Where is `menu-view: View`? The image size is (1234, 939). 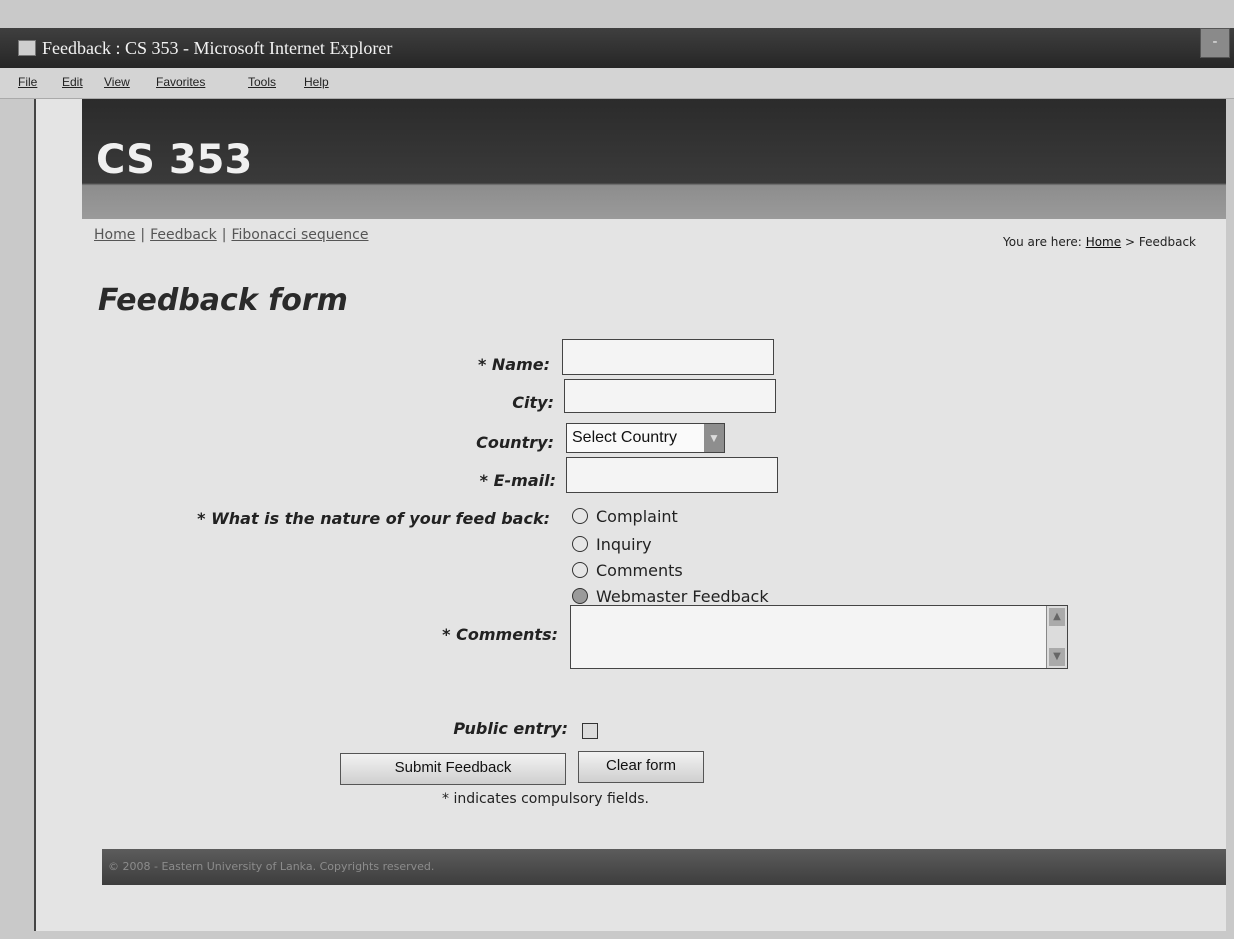 menu-view: View is located at coordinates (117, 82).